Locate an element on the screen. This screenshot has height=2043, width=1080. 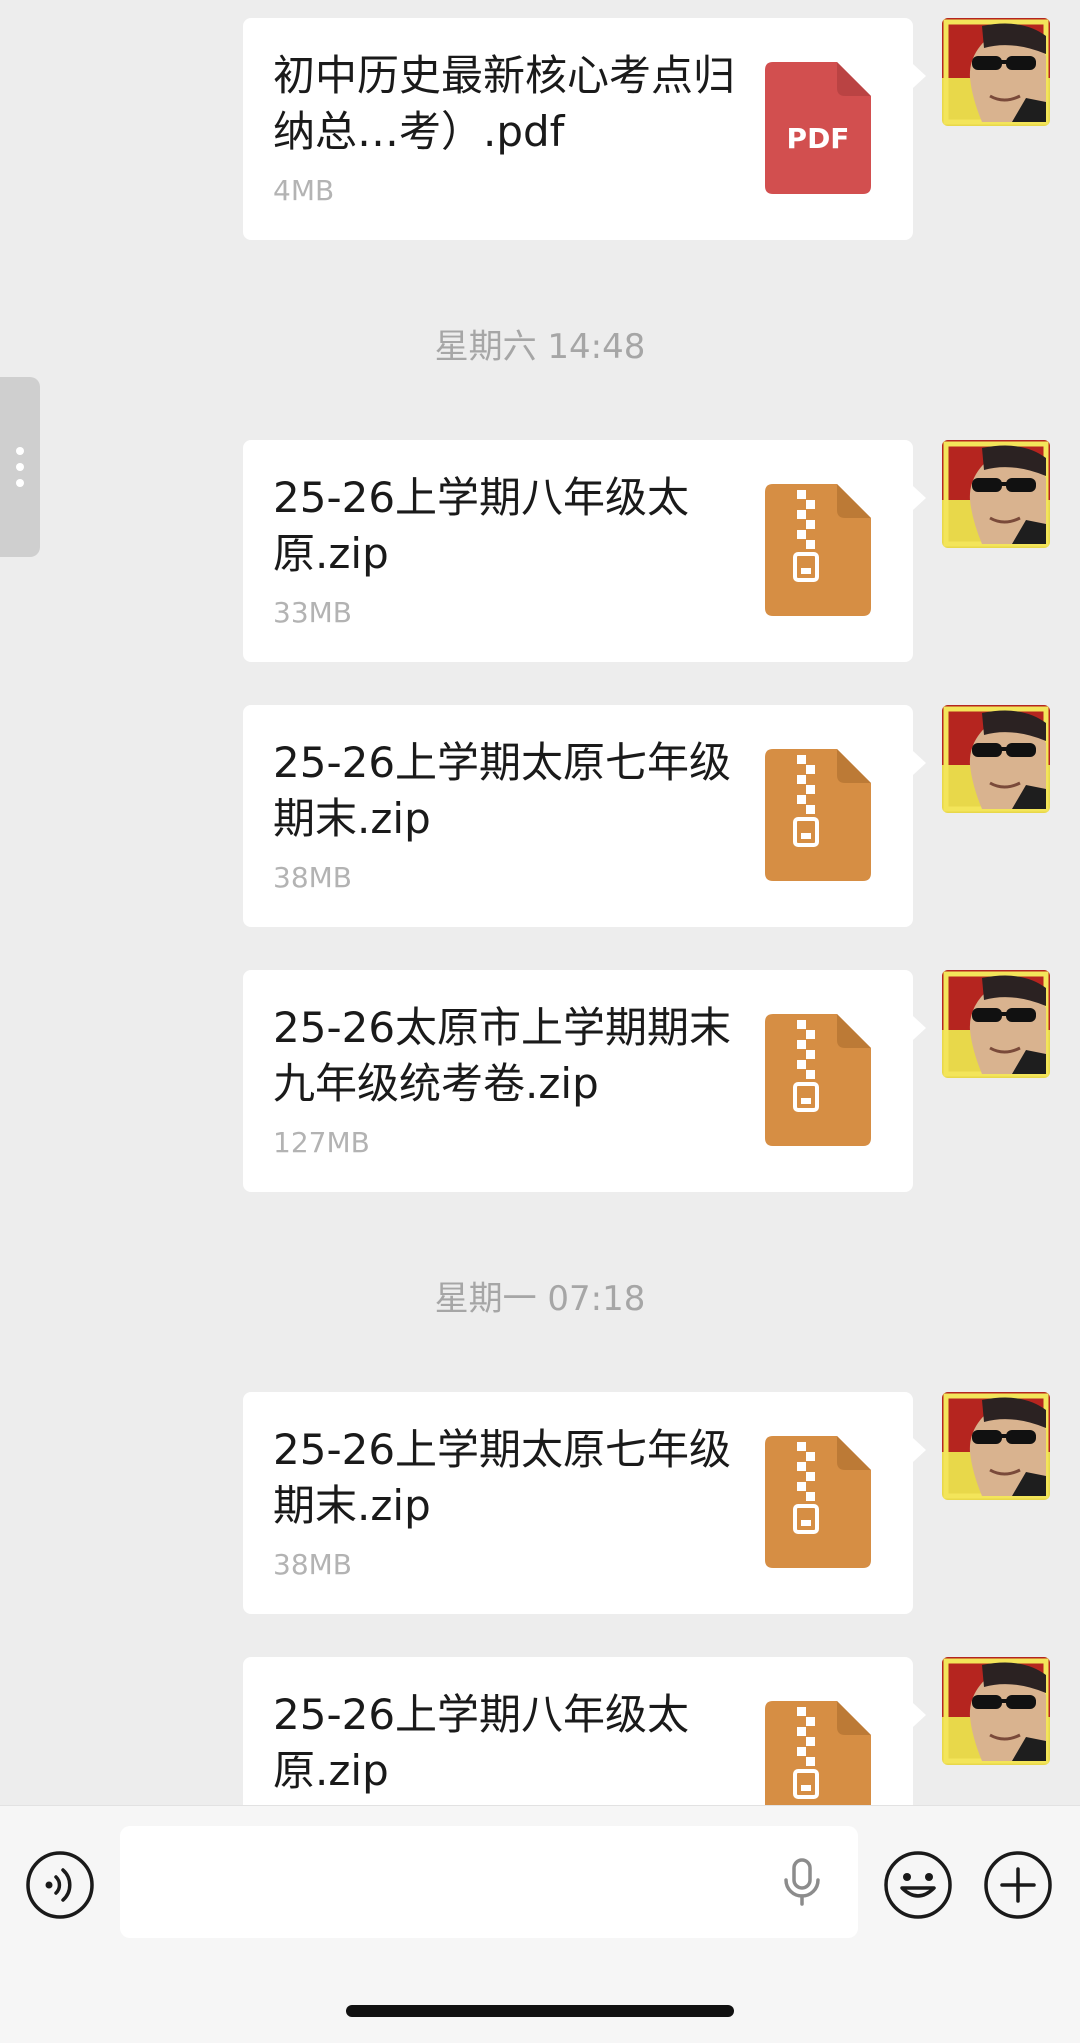
plus-icon is located at coordinates (1018, 1885).